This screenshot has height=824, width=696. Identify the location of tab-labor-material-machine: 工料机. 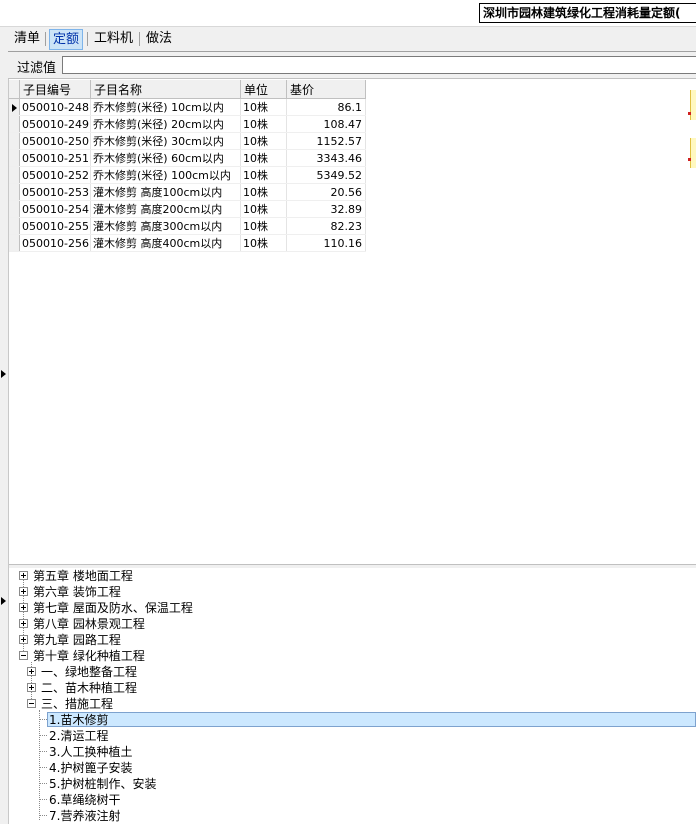
(113, 38).